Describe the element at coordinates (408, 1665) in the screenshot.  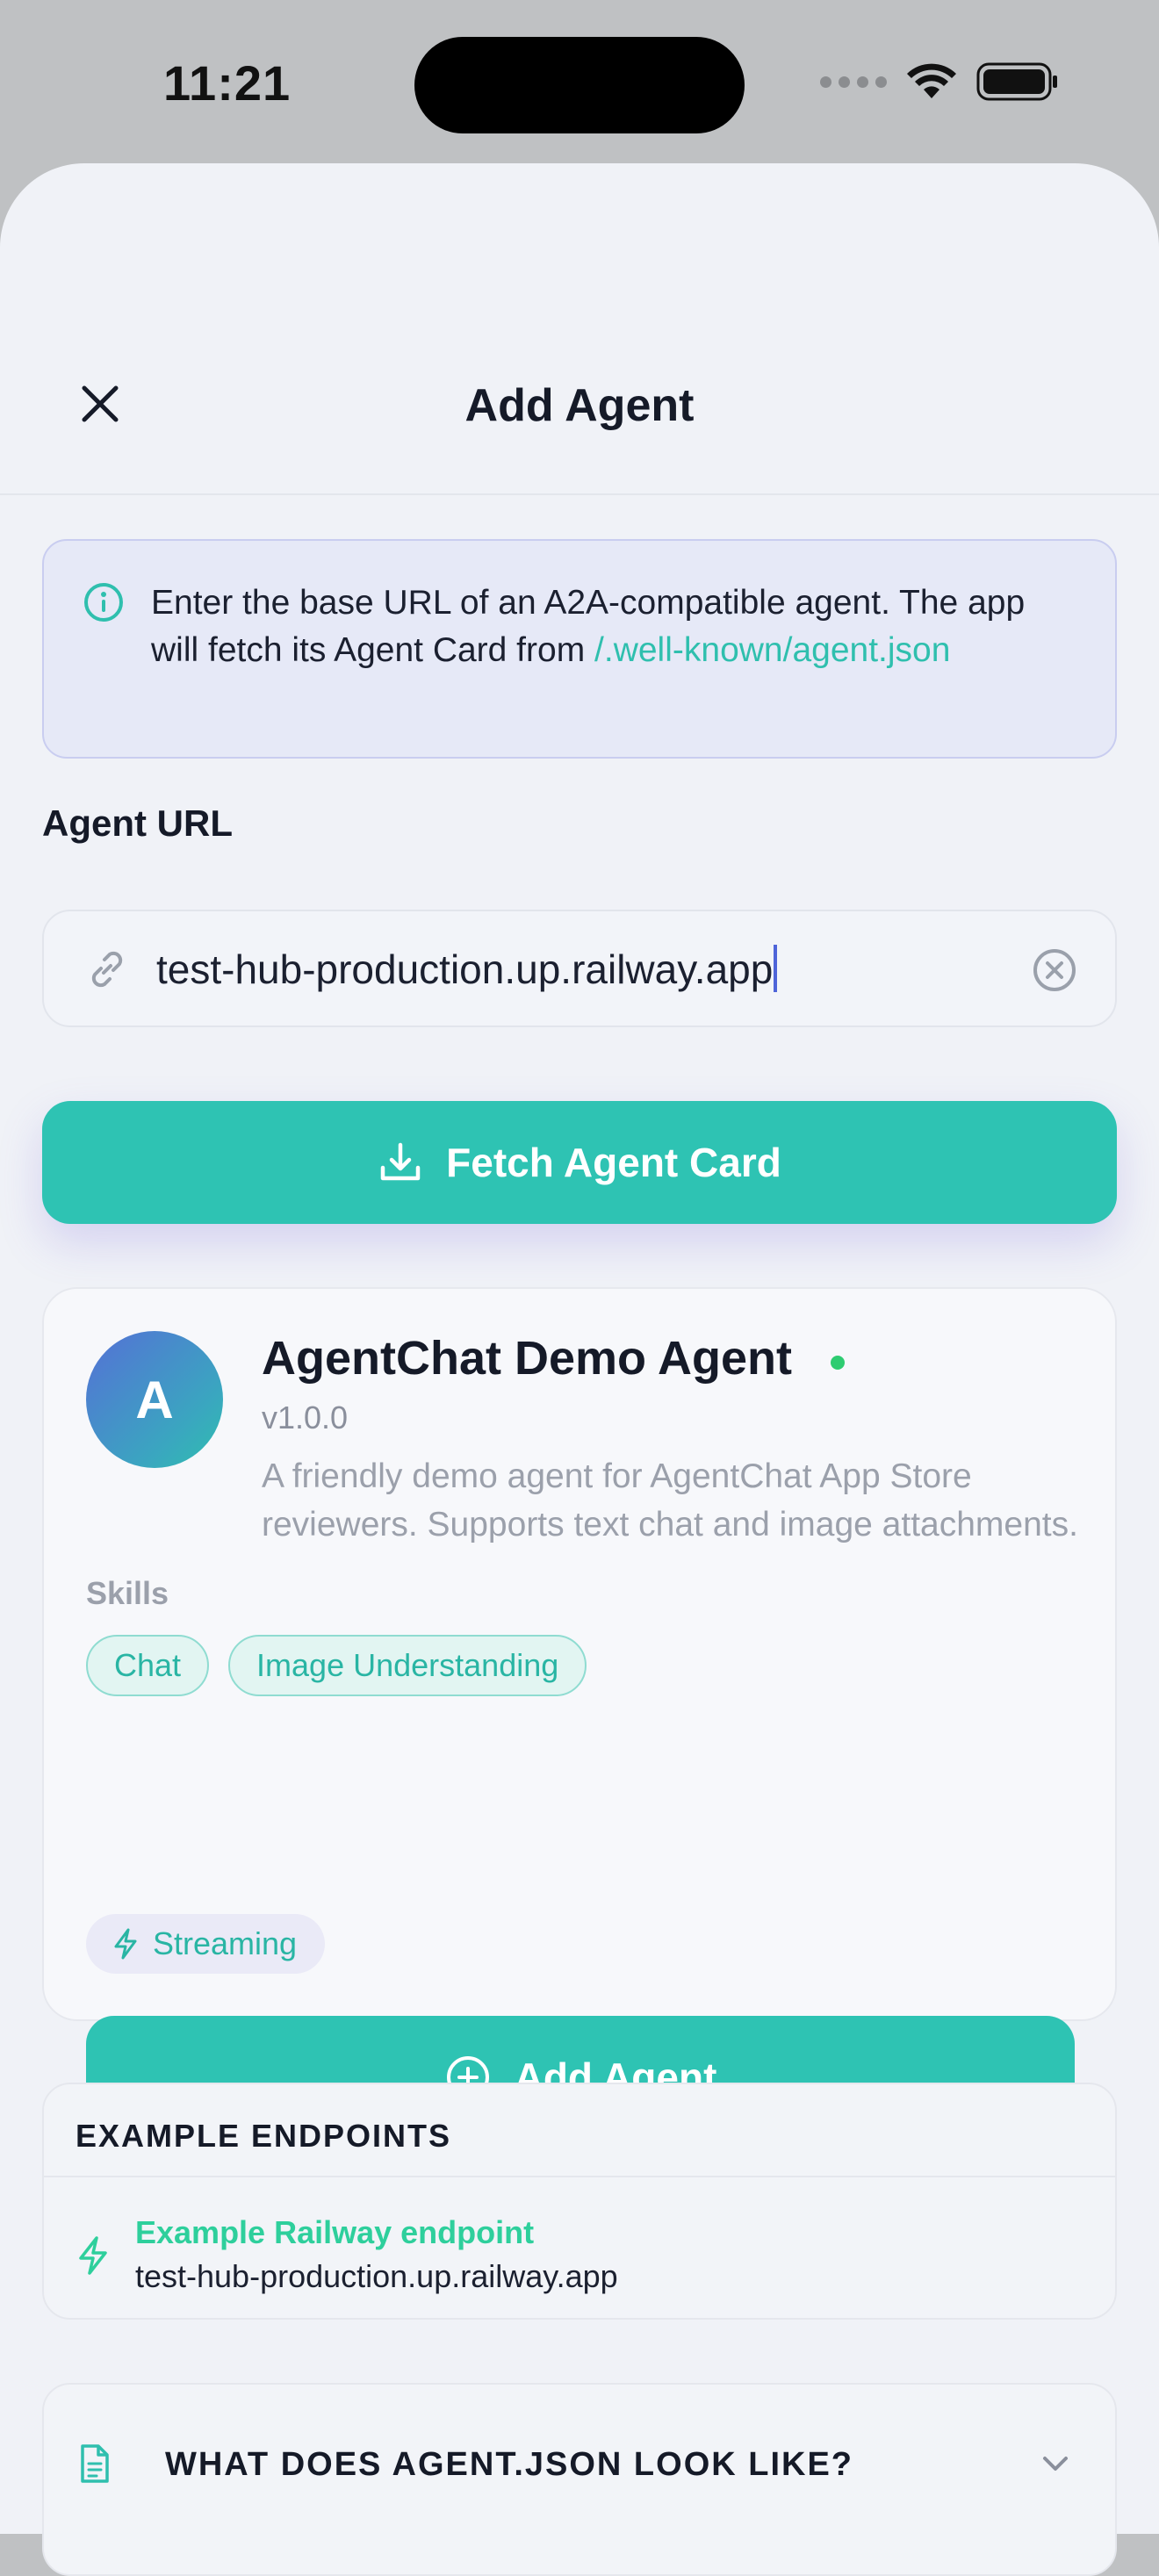
I see `skill-chip: Image Understanding` at that location.